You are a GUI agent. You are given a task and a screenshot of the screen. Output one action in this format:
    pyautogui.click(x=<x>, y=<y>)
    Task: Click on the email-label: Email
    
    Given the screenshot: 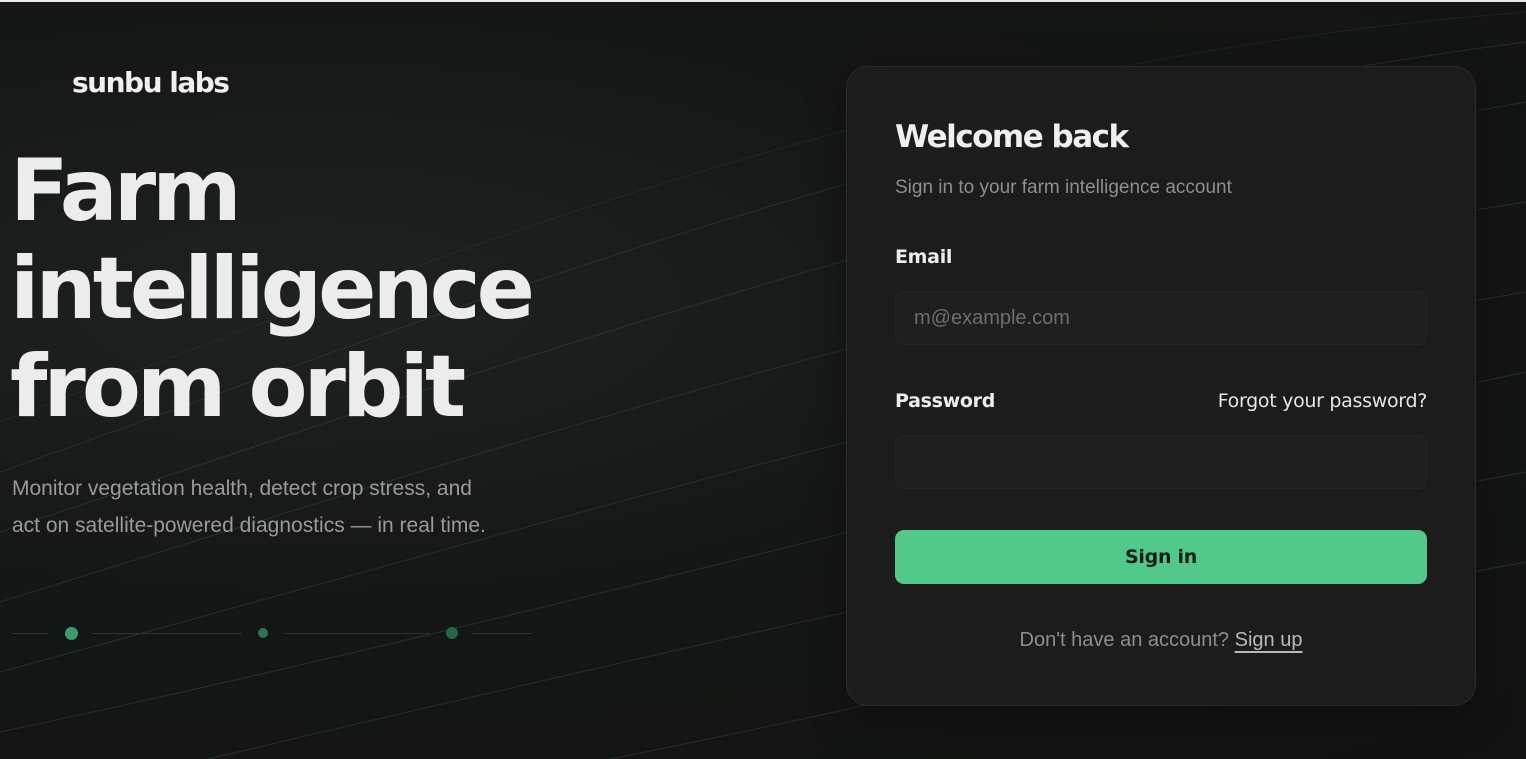 What is the action you would take?
    pyautogui.click(x=924, y=257)
    